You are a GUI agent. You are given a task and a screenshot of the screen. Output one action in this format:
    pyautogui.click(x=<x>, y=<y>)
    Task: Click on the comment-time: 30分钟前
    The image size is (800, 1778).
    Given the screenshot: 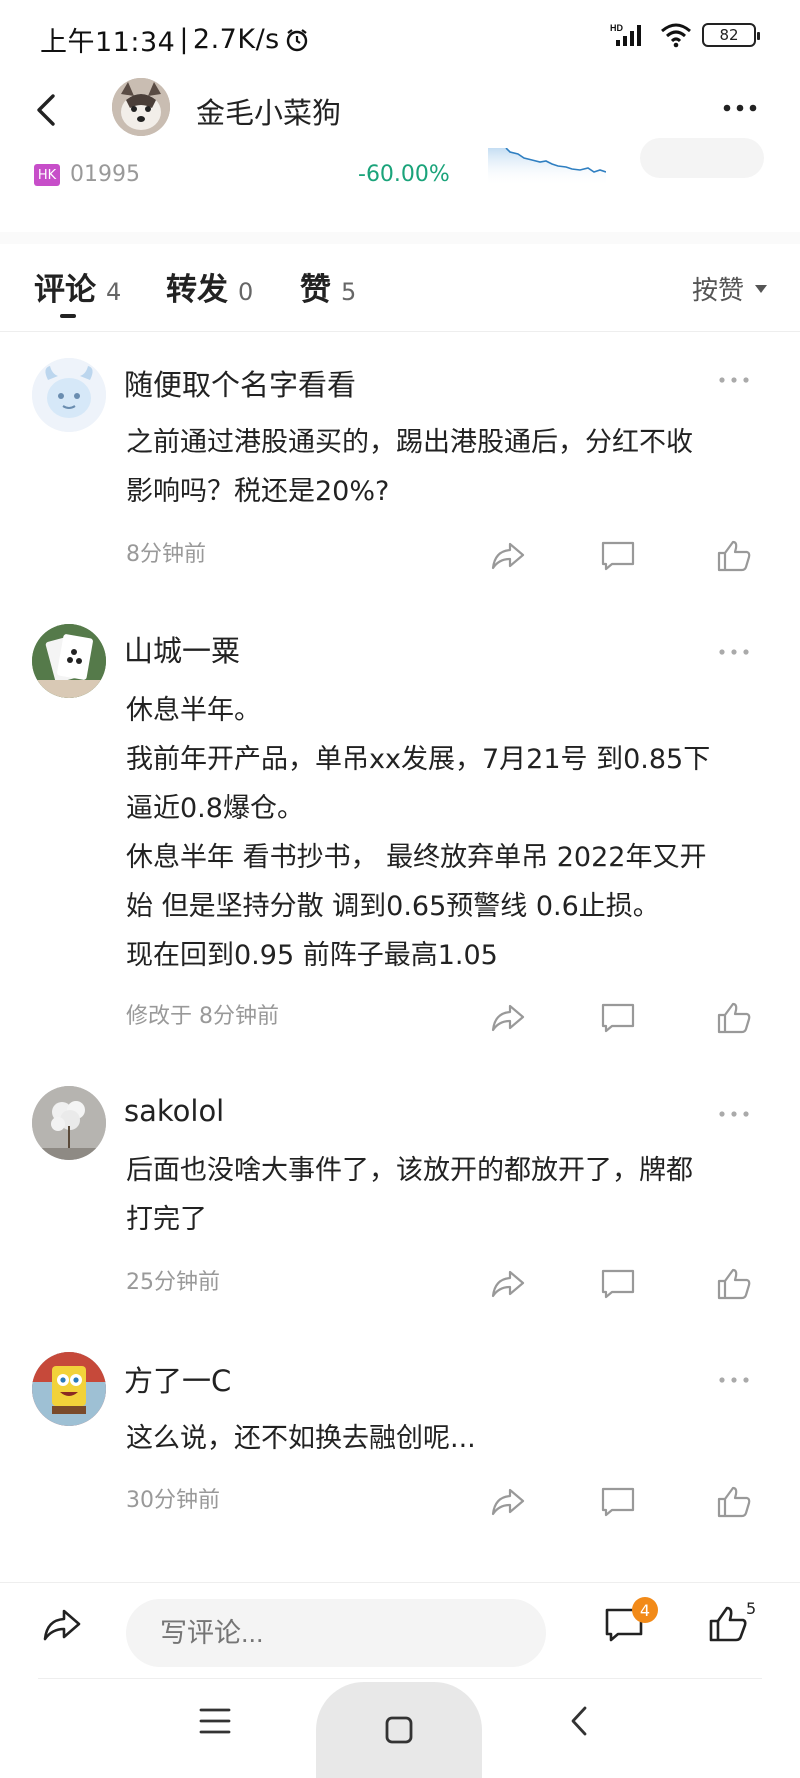 What is the action you would take?
    pyautogui.click(x=173, y=1500)
    